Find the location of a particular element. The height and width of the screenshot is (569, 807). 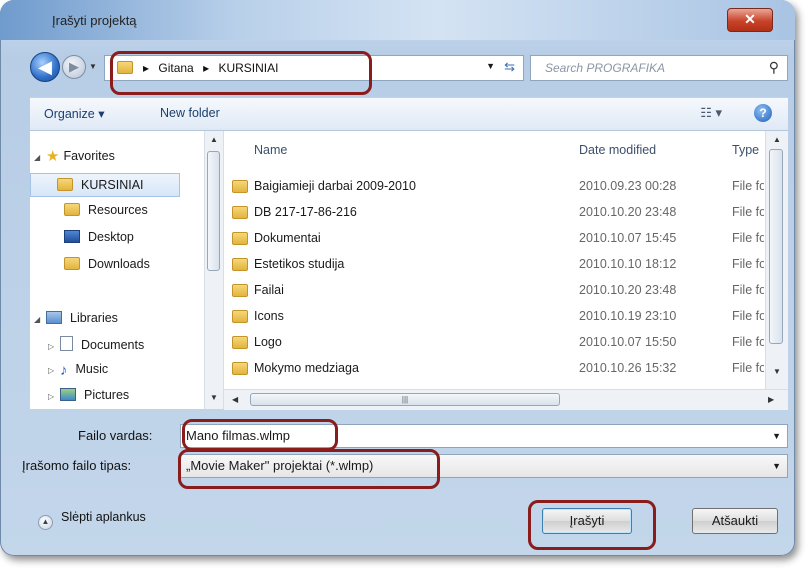

scroll-thumb: ||| is located at coordinates (405, 399).